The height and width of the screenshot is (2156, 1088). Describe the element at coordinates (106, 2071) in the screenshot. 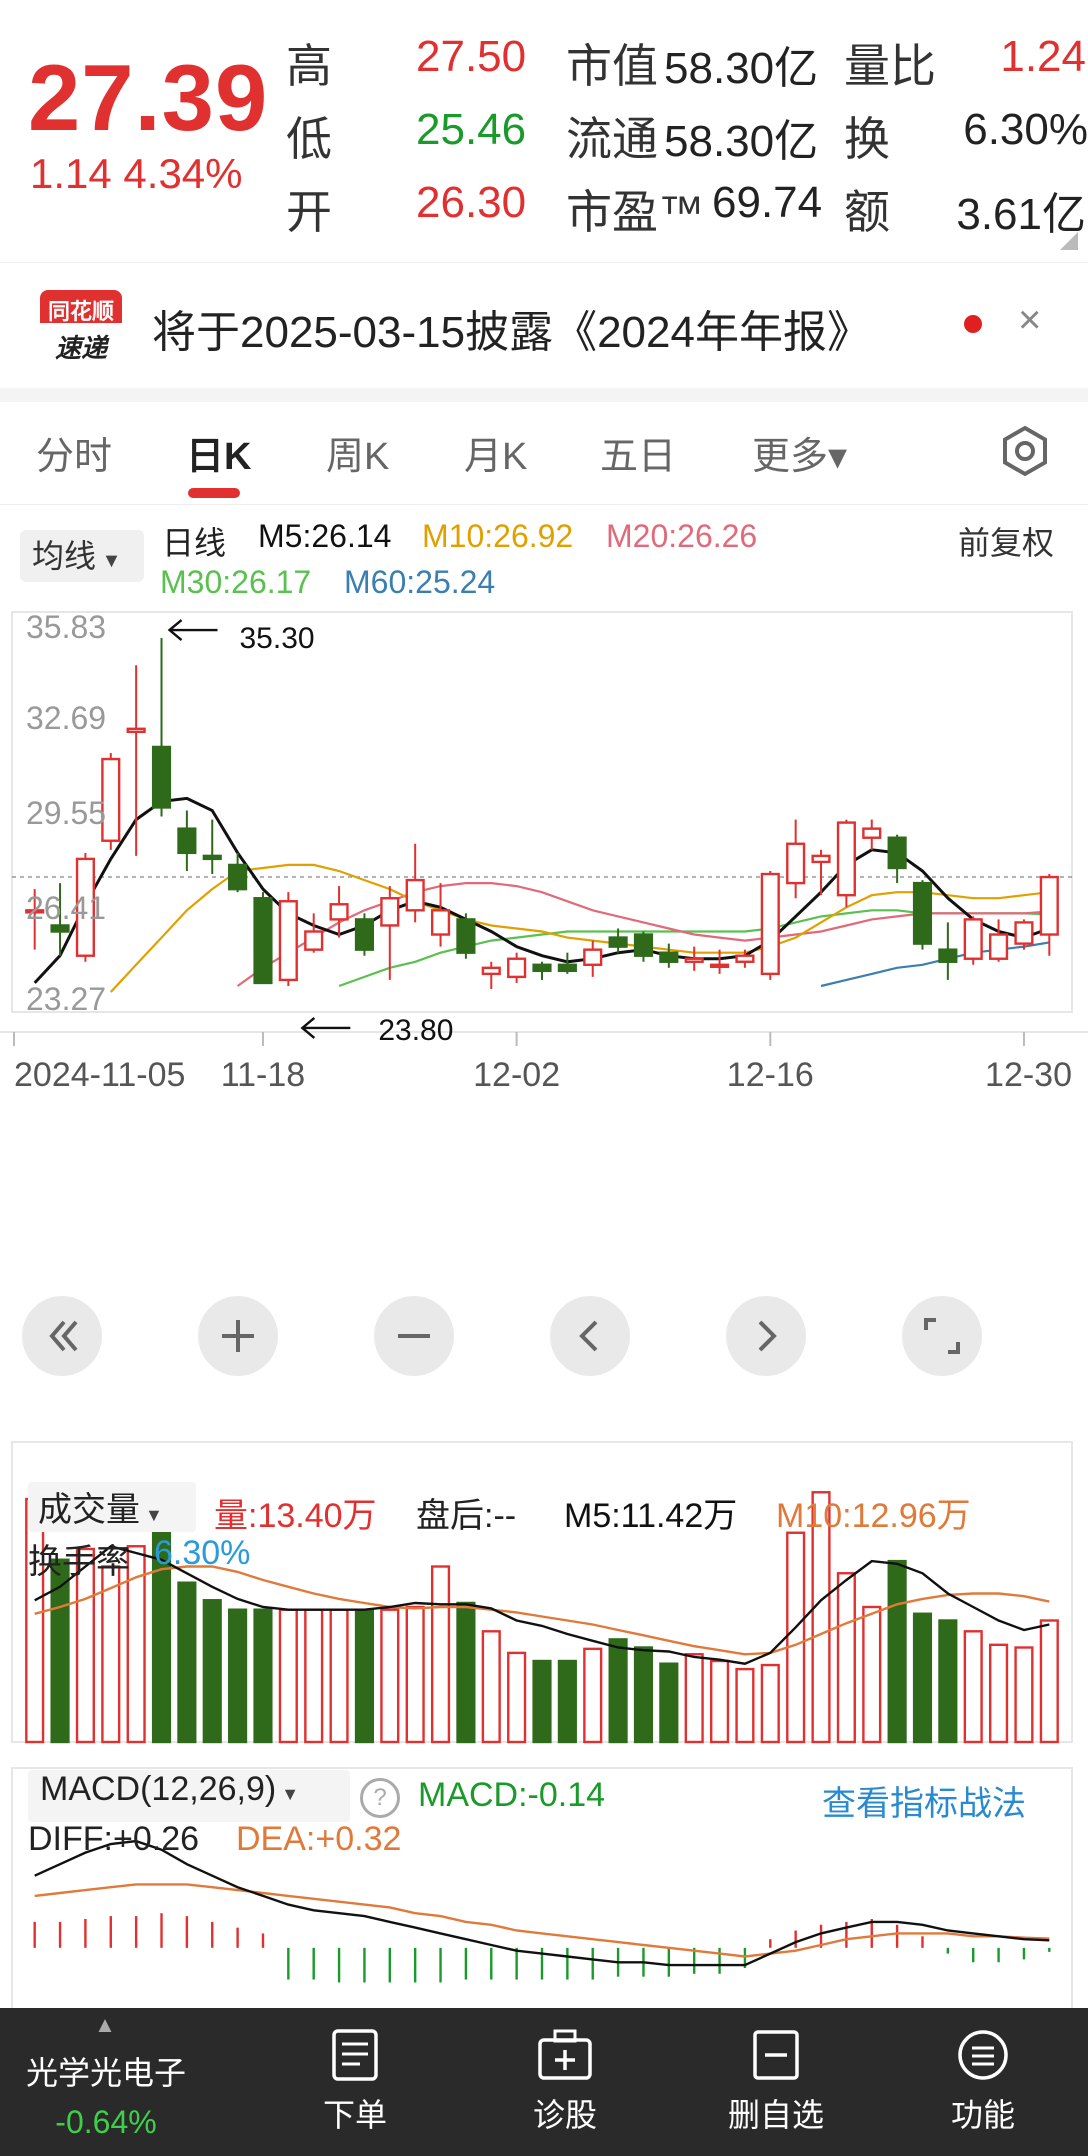

I see `related-sector-name: 光学光电子` at that location.